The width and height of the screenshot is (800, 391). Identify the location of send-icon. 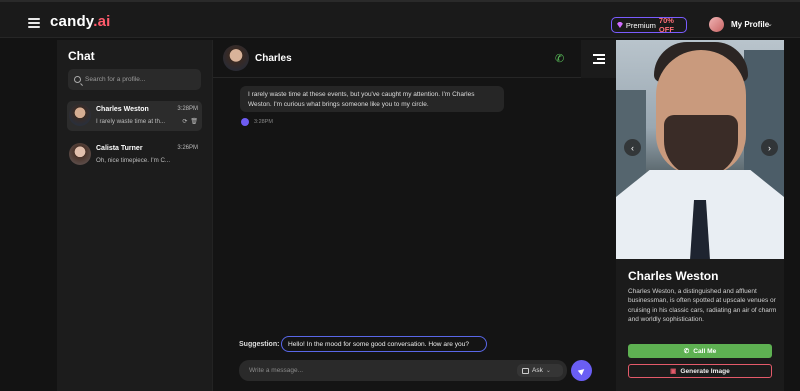
(581, 370).